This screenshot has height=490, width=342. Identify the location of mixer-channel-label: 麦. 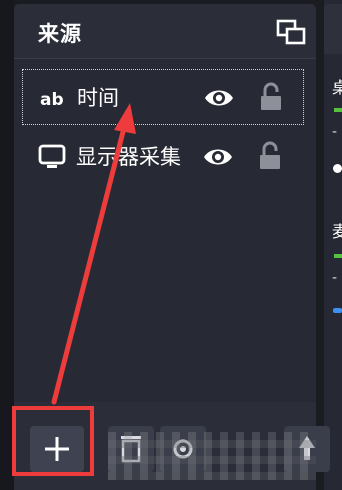
(337, 231).